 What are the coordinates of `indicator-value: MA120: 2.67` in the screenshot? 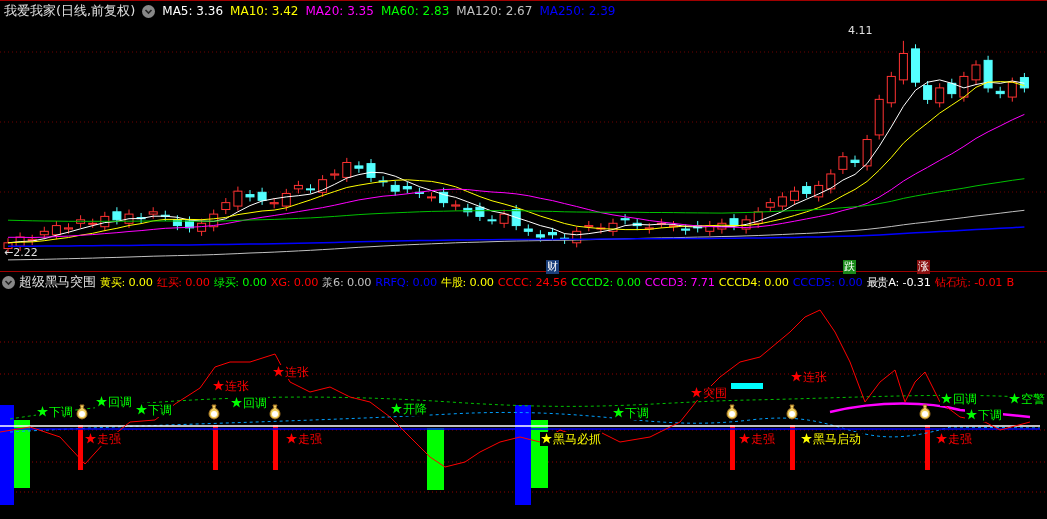 It's located at (494, 11).